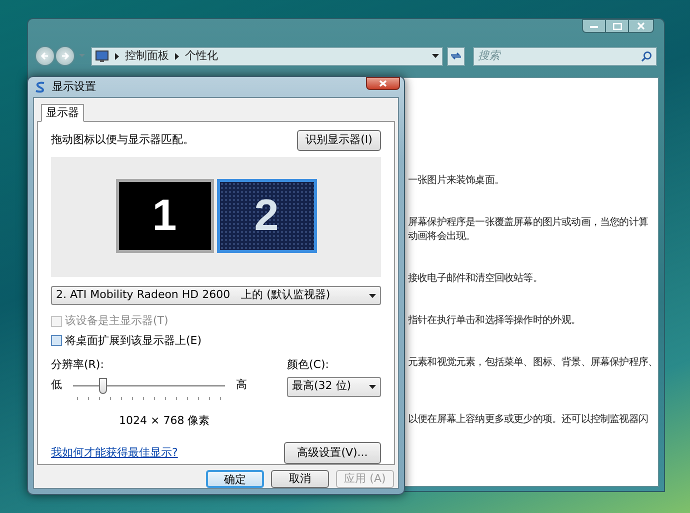 The width and height of the screenshot is (690, 513). What do you see at coordinates (339, 140) in the screenshot?
I see `identify-button: 识别显示器(I)` at bounding box center [339, 140].